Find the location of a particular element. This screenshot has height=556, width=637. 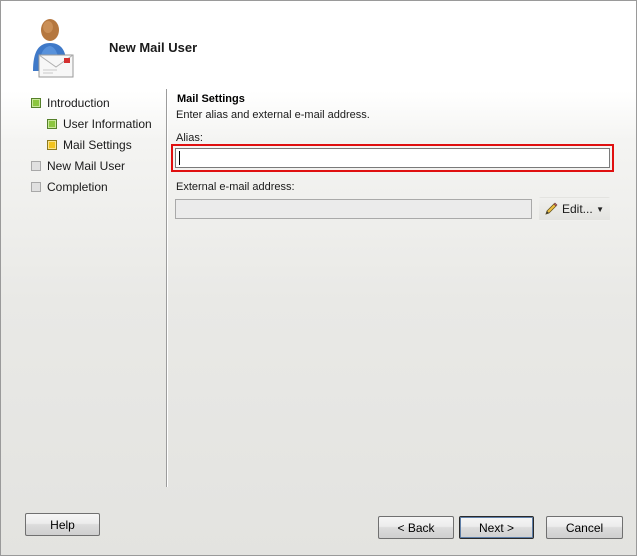

help-button: Help is located at coordinates (62, 524).